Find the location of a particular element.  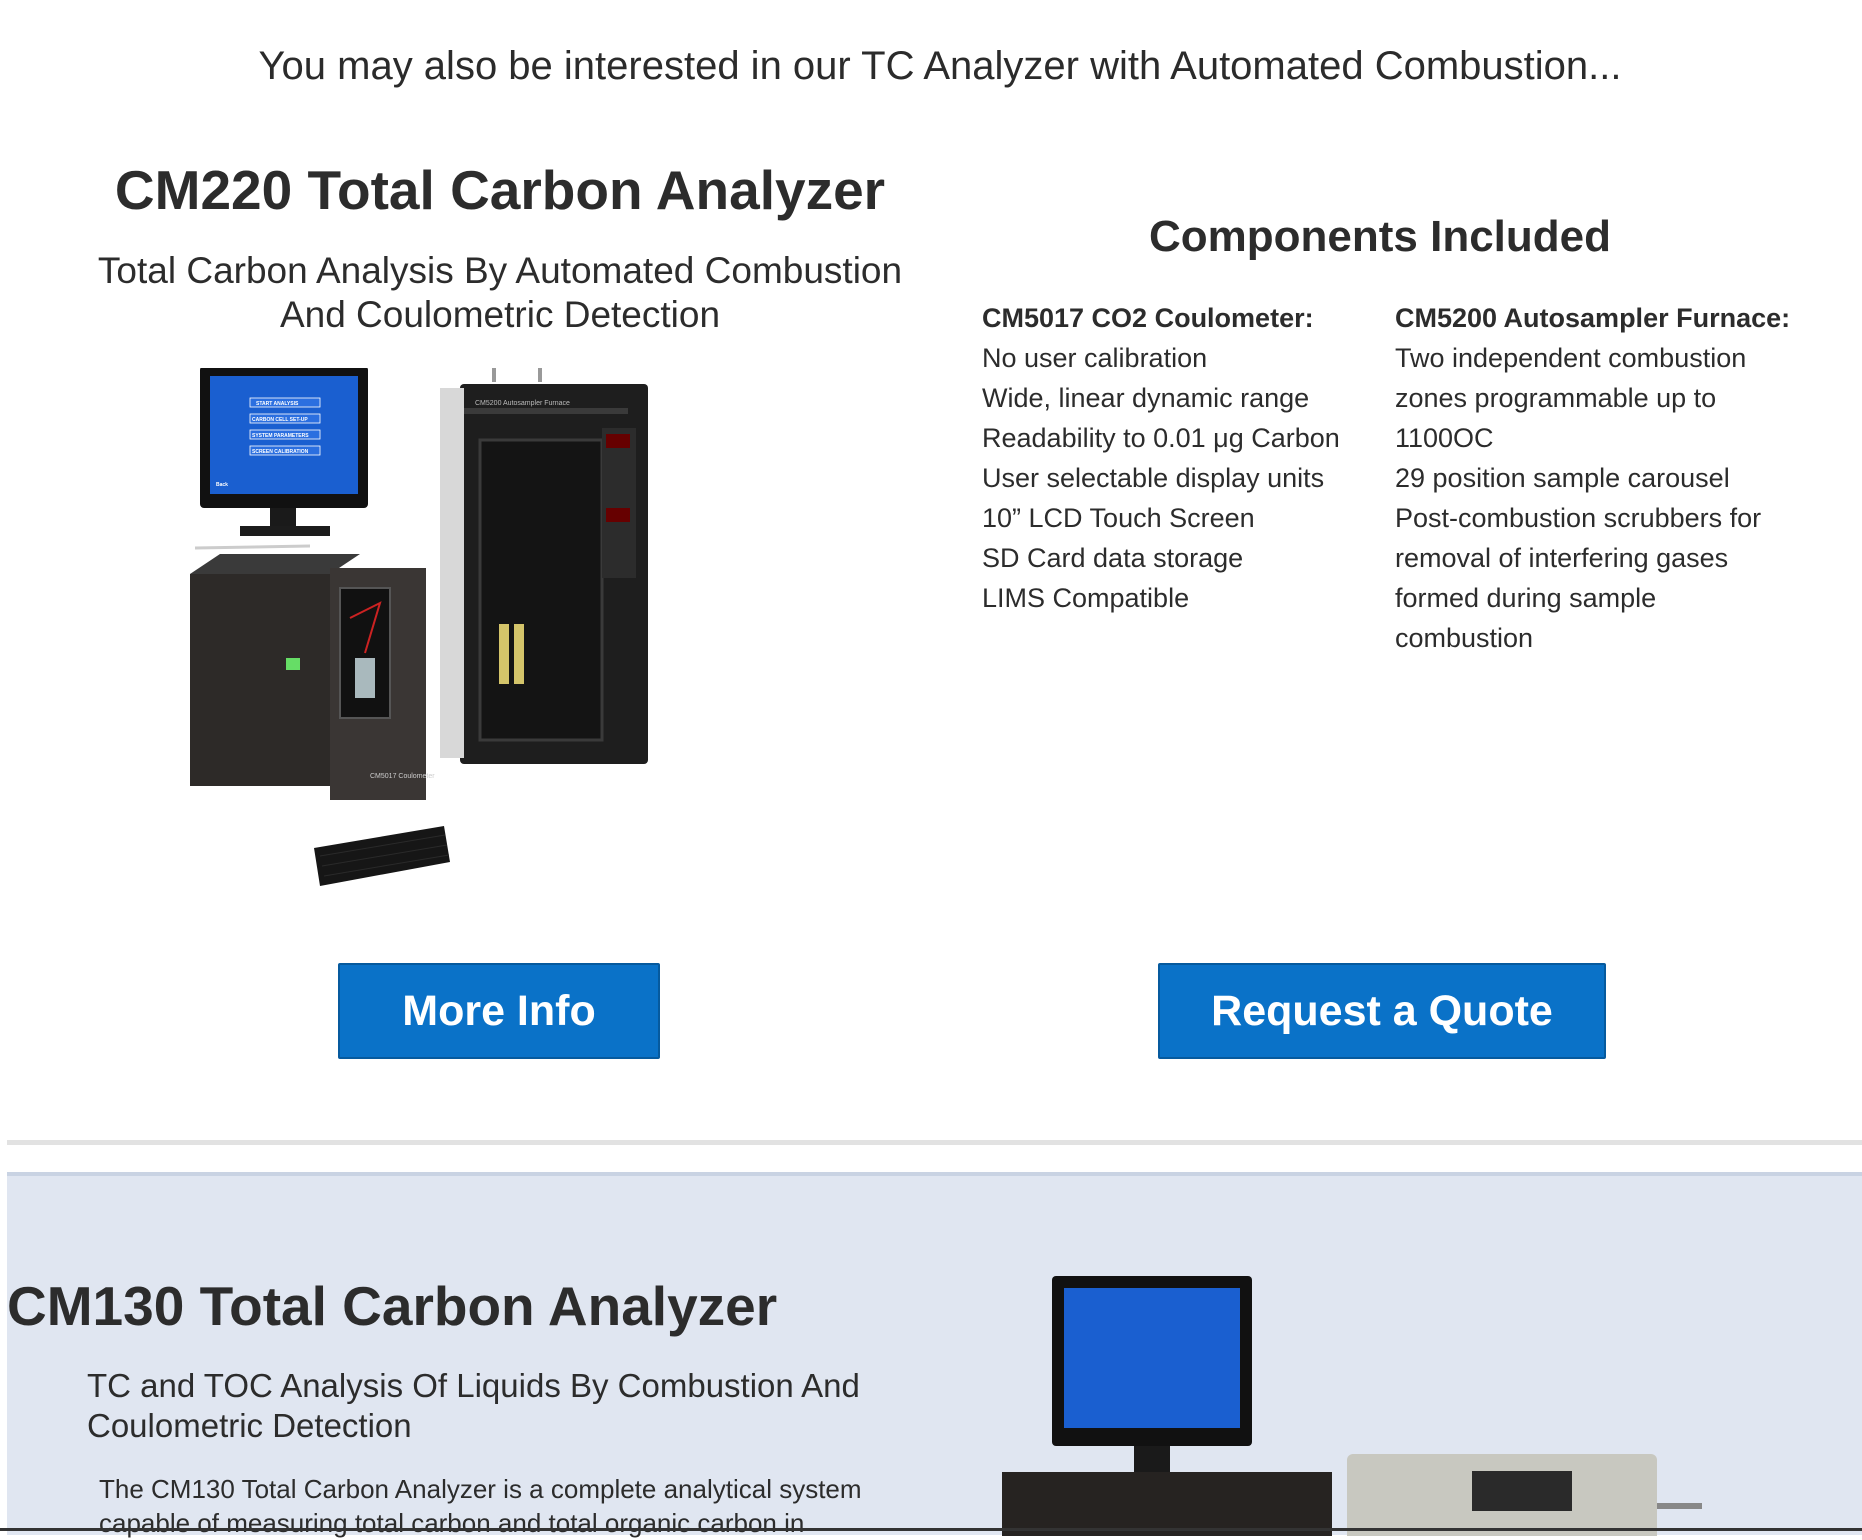

coulometer-body is located at coordinates (1167, 1504).